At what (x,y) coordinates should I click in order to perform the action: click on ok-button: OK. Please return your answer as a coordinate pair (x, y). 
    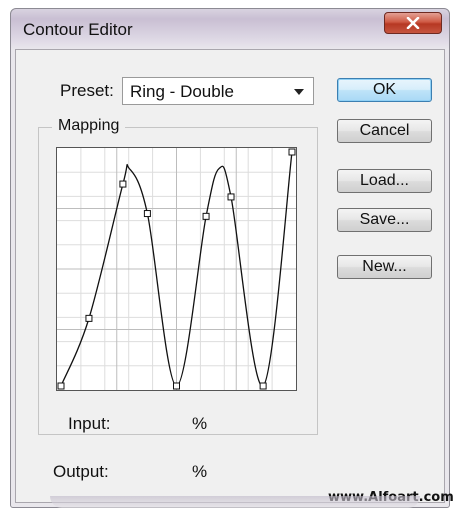
    Looking at the image, I should click on (384, 90).